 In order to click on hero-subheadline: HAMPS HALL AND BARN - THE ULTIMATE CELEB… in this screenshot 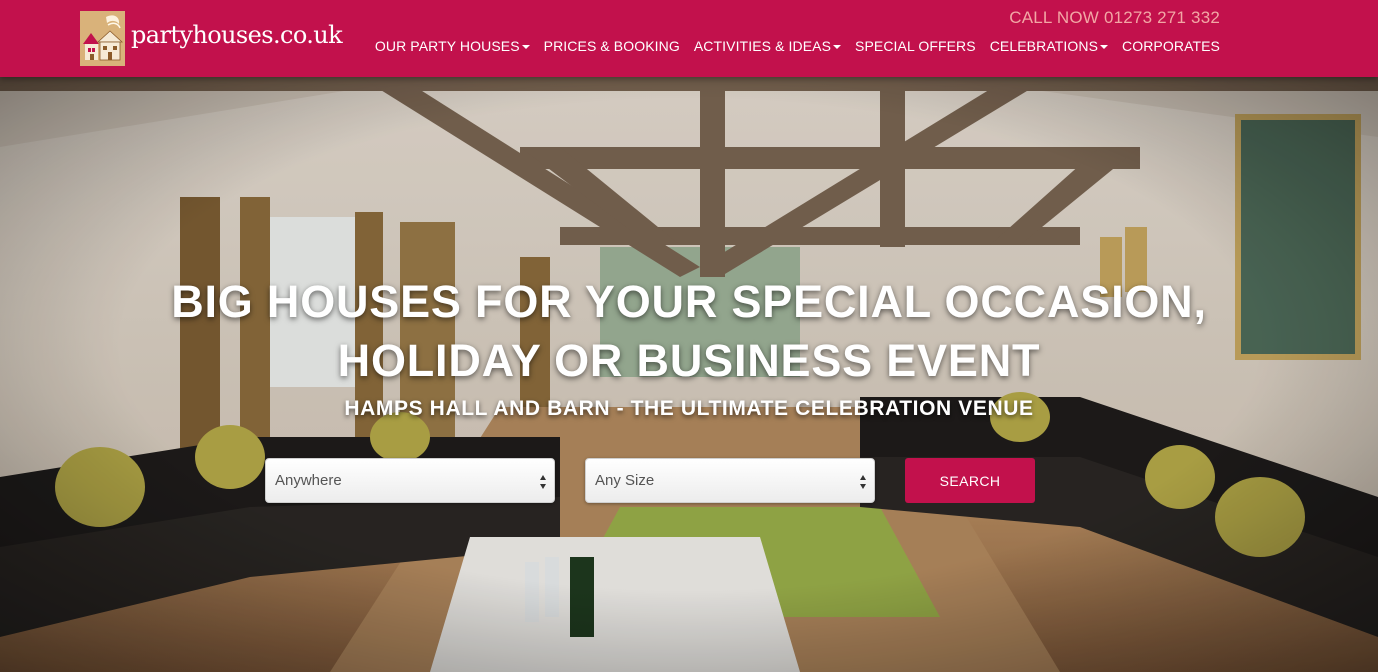, I will do `click(689, 408)`.